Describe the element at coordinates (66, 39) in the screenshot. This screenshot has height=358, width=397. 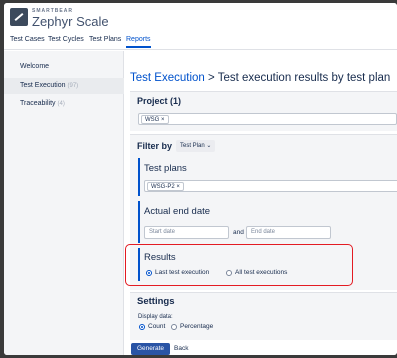
I see `tab-test-cycles: Test Cycles` at that location.